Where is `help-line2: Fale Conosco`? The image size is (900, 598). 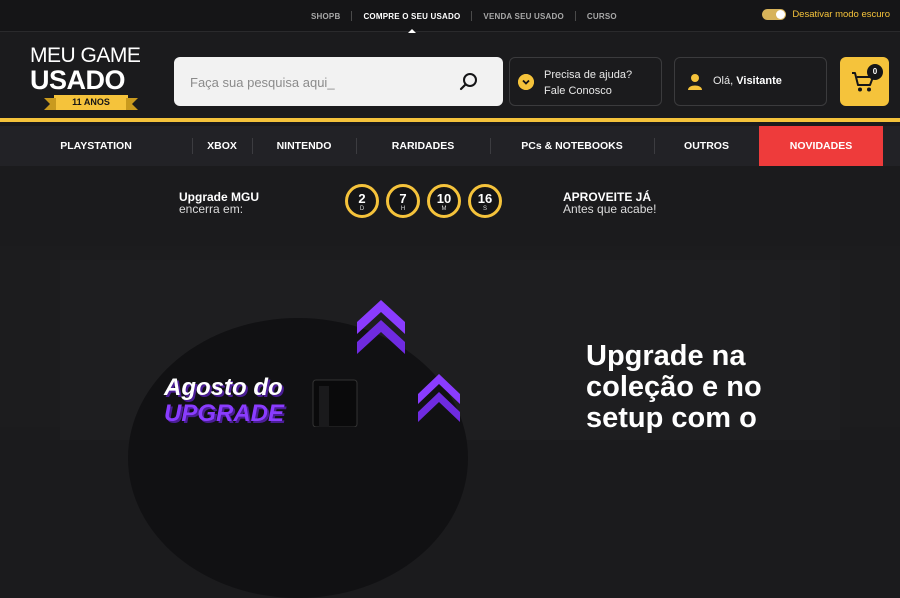
help-line2: Fale Conosco is located at coordinates (578, 91).